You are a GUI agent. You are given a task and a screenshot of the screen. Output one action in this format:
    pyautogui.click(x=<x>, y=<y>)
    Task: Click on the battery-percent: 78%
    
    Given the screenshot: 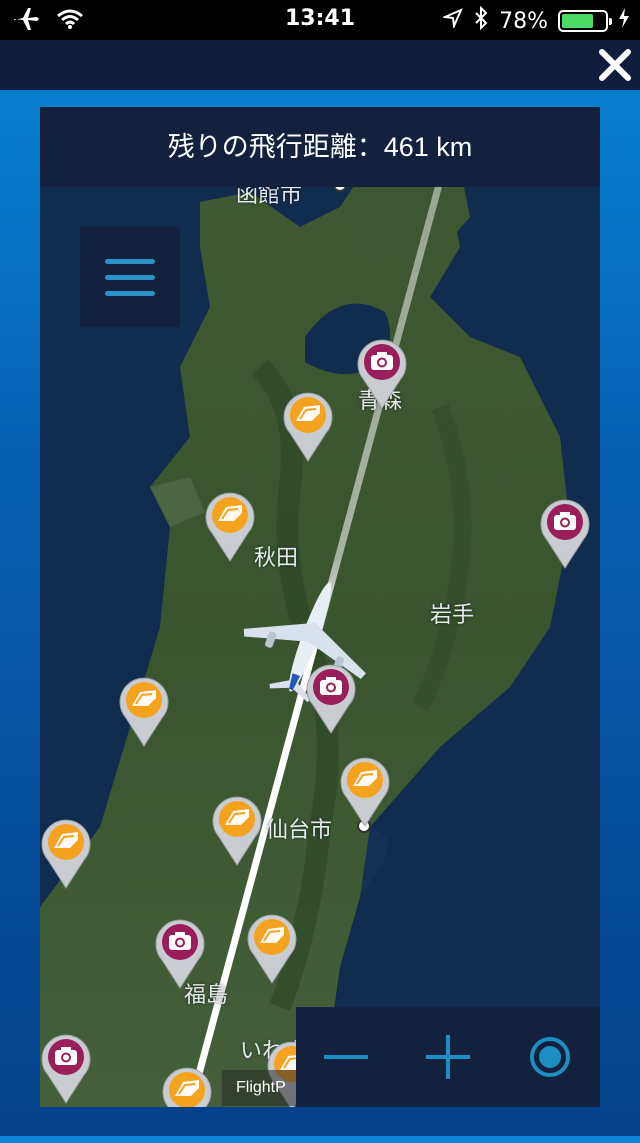 What is the action you would take?
    pyautogui.click(x=523, y=21)
    